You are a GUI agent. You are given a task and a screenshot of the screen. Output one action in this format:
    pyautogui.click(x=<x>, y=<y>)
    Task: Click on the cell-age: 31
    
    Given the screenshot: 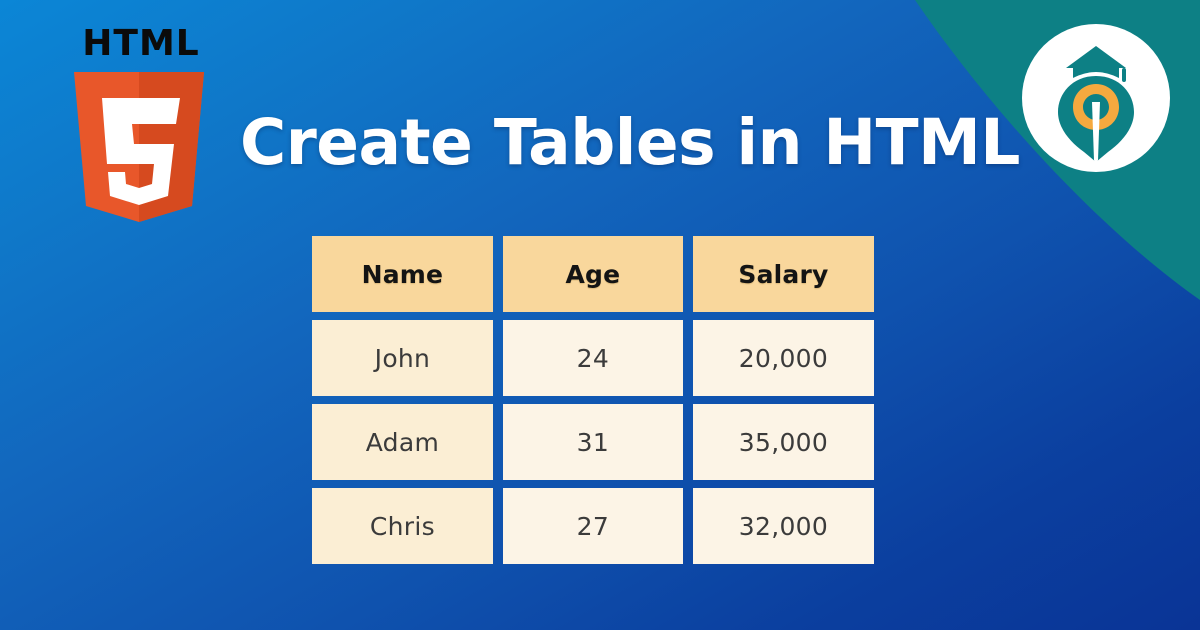 What is the action you would take?
    pyautogui.click(x=592, y=442)
    